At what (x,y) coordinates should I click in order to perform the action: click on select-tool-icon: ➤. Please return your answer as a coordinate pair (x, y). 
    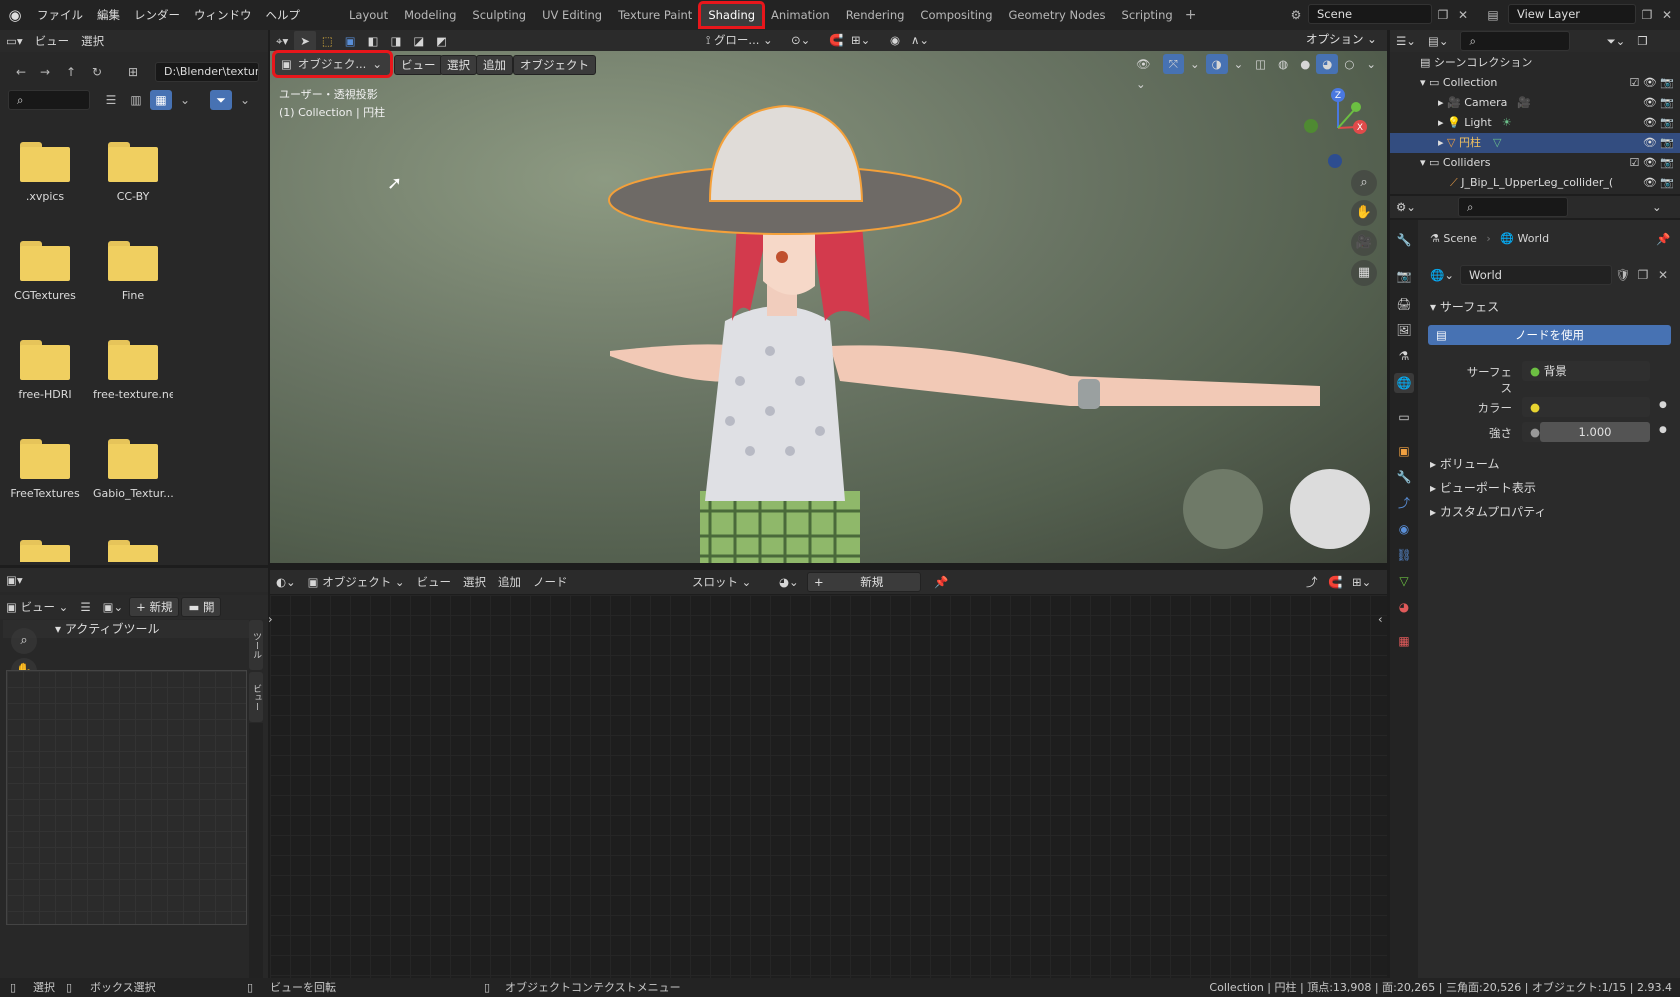
    Looking at the image, I should click on (305, 40).